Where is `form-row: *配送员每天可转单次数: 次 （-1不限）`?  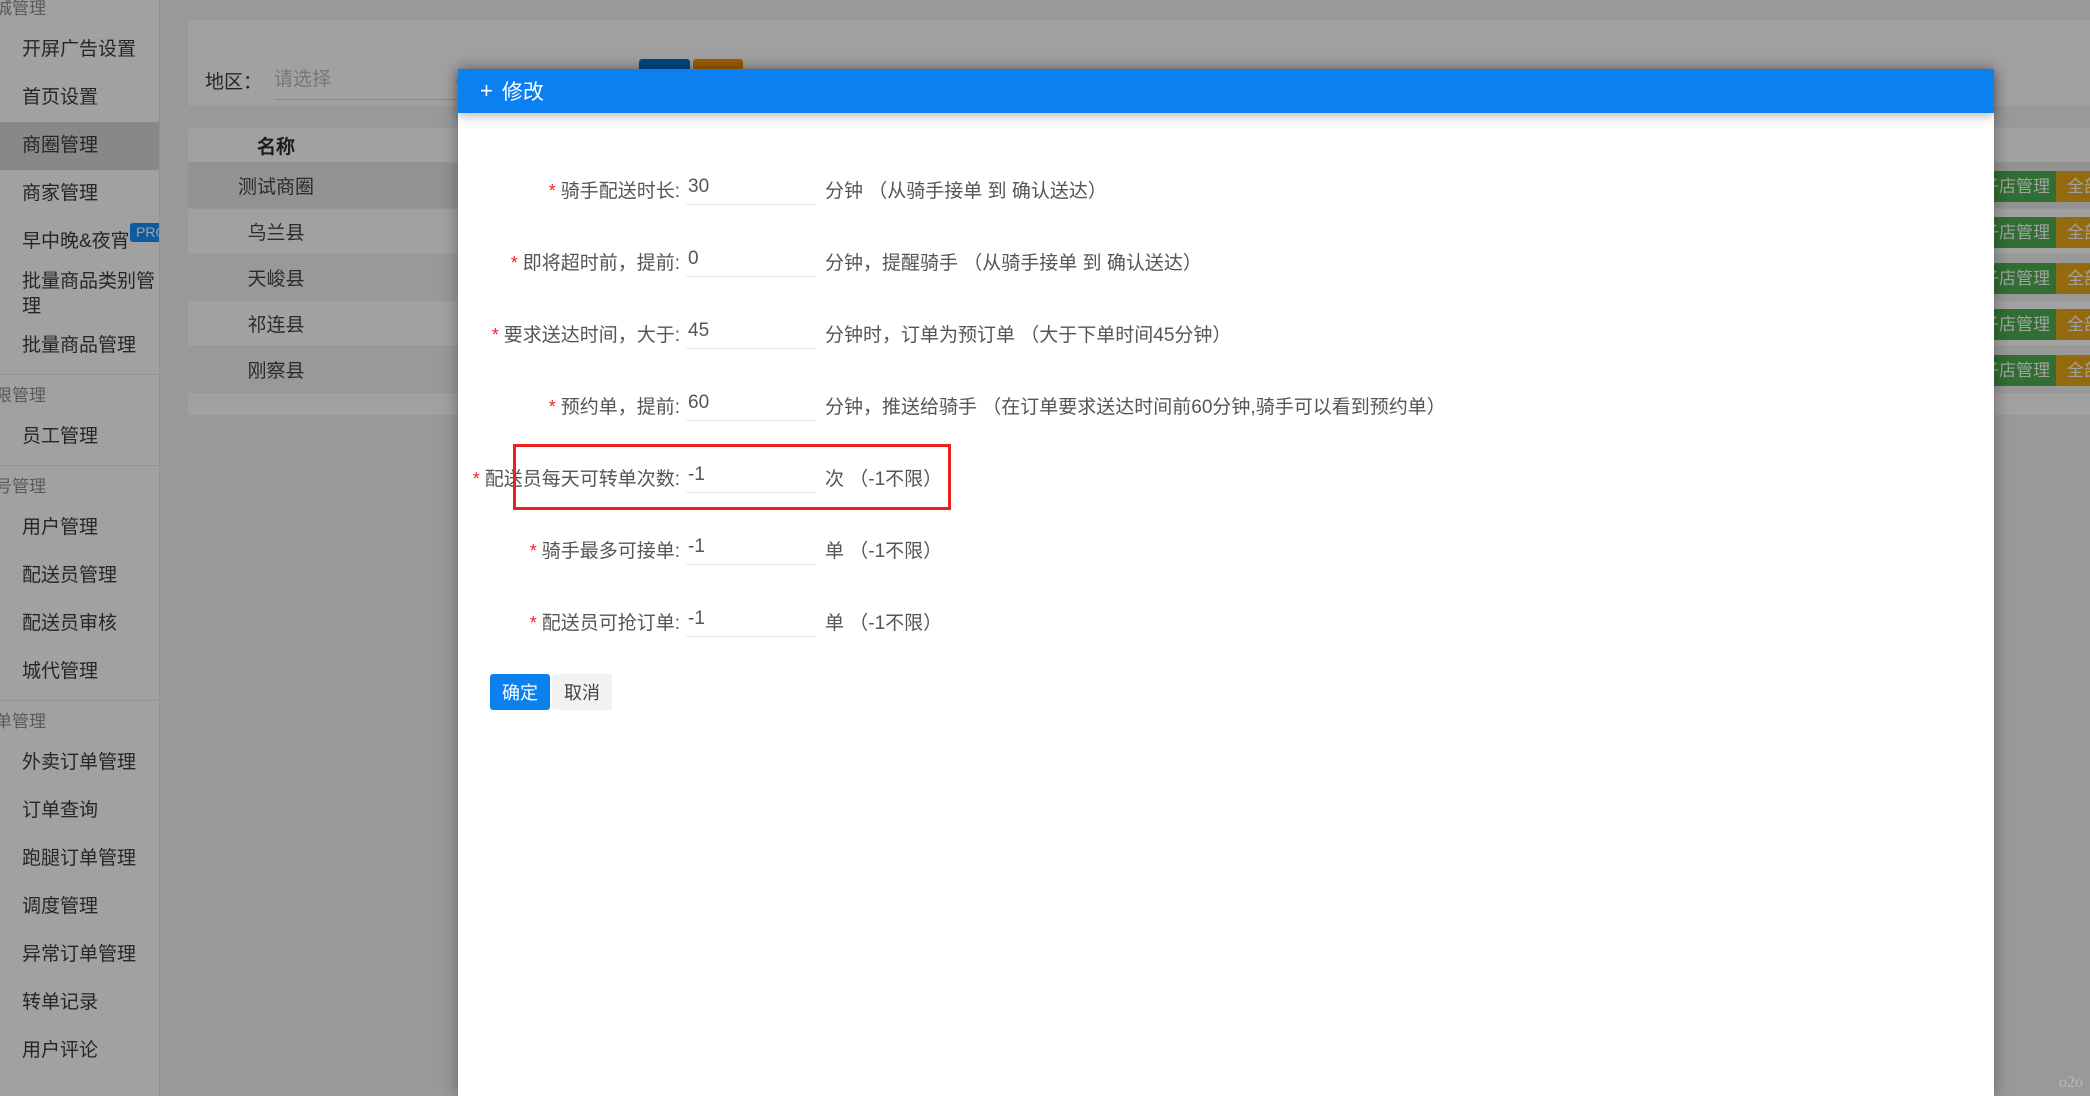 form-row: *配送员每天可转单次数: 次 （-1不限） is located at coordinates (1226, 477).